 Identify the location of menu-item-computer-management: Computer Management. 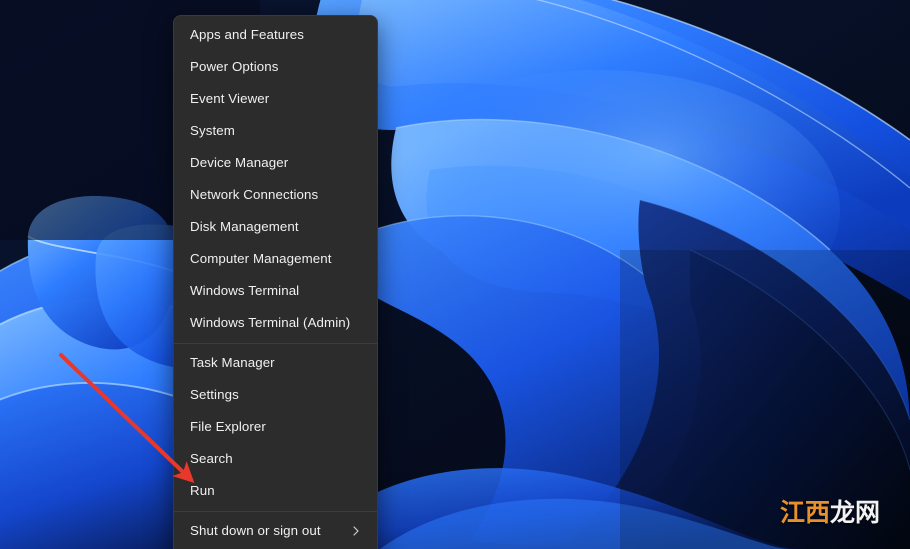
(275, 259).